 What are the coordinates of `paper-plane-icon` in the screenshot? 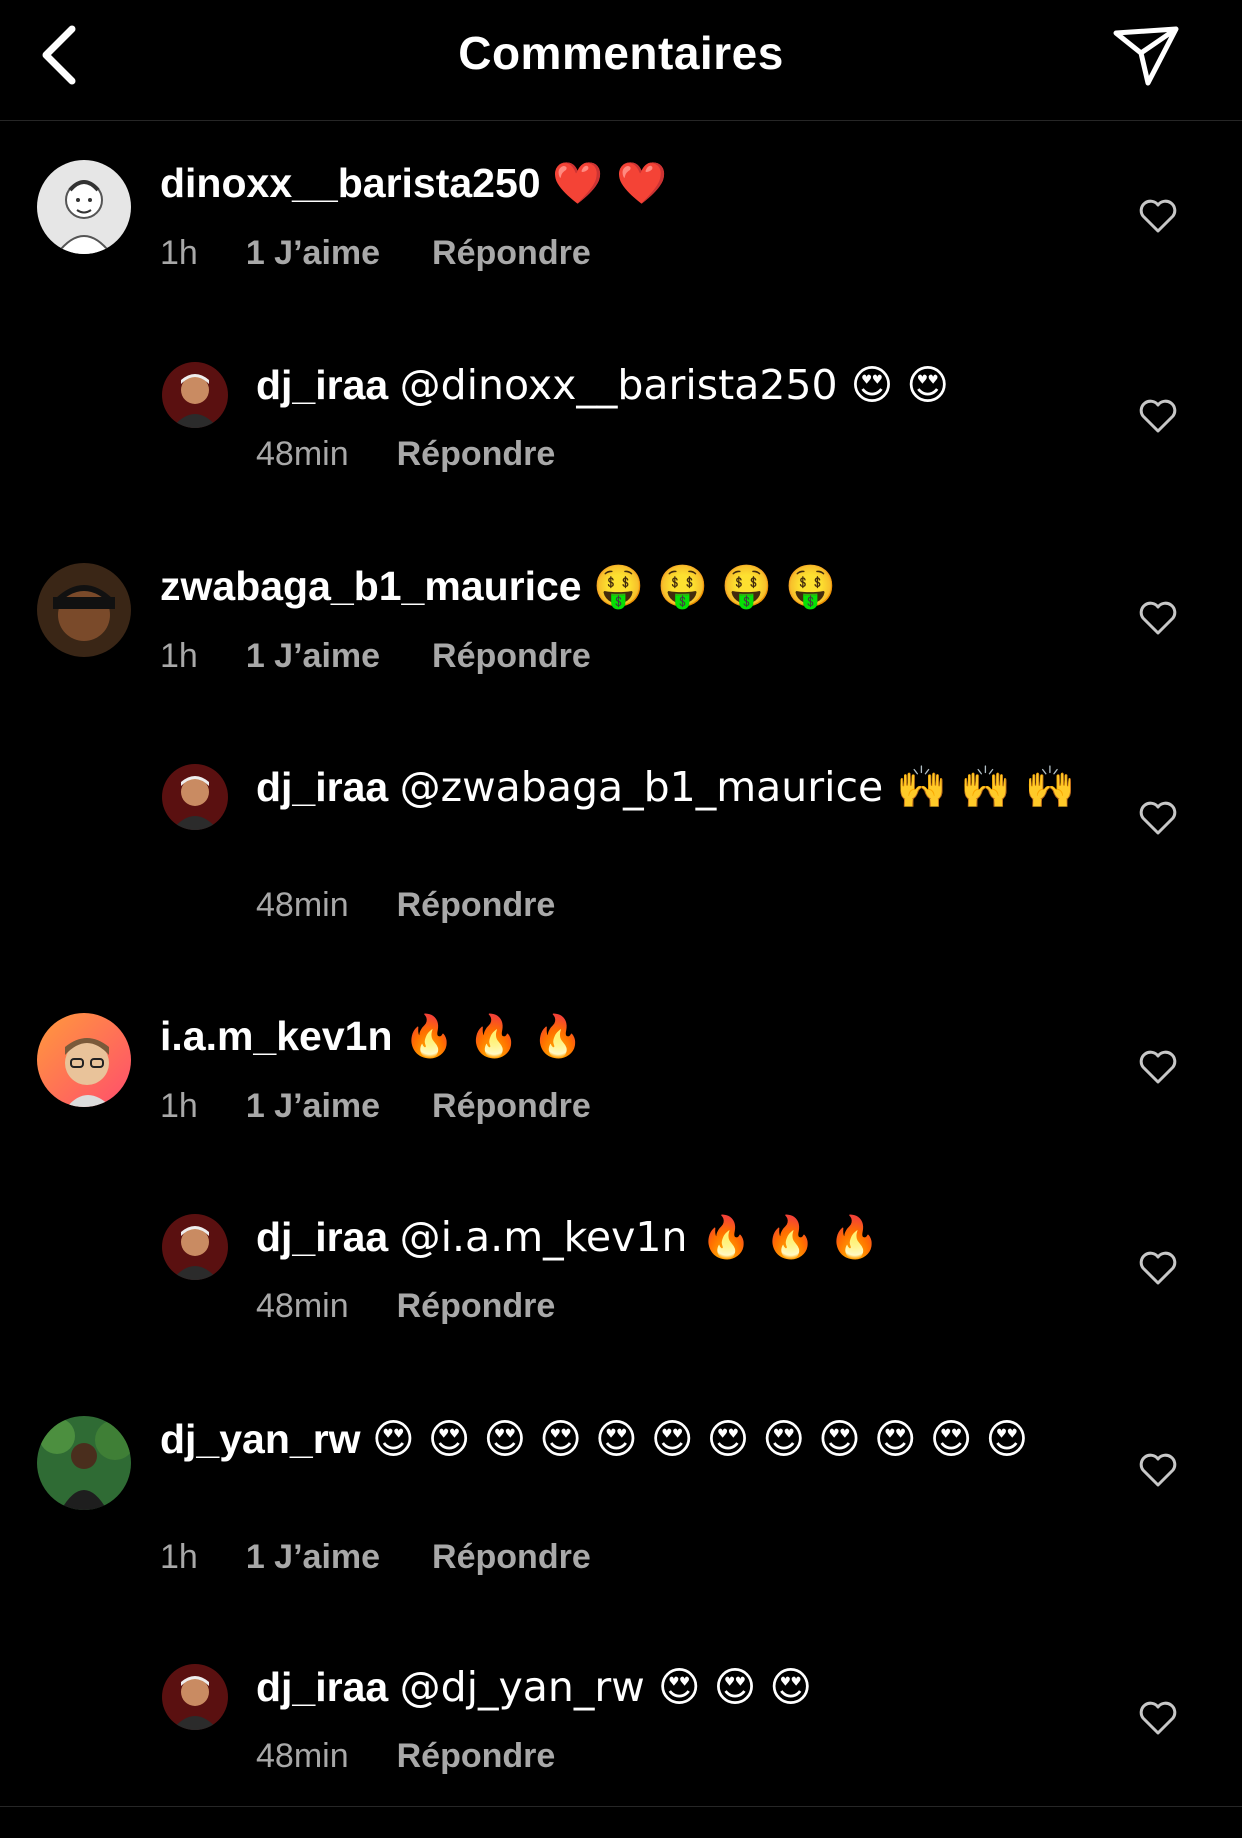 It's located at (1146, 56).